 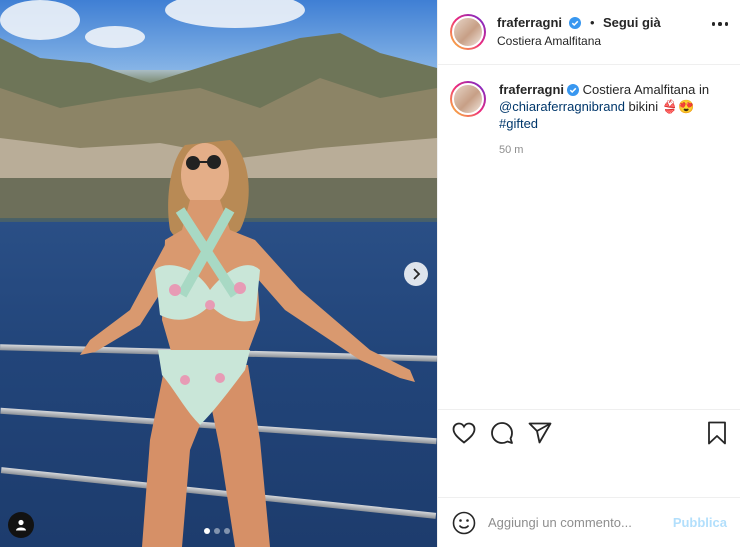 What do you see at coordinates (644, 89) in the screenshot?
I see `caption-body: Costiera Amalfitana in` at bounding box center [644, 89].